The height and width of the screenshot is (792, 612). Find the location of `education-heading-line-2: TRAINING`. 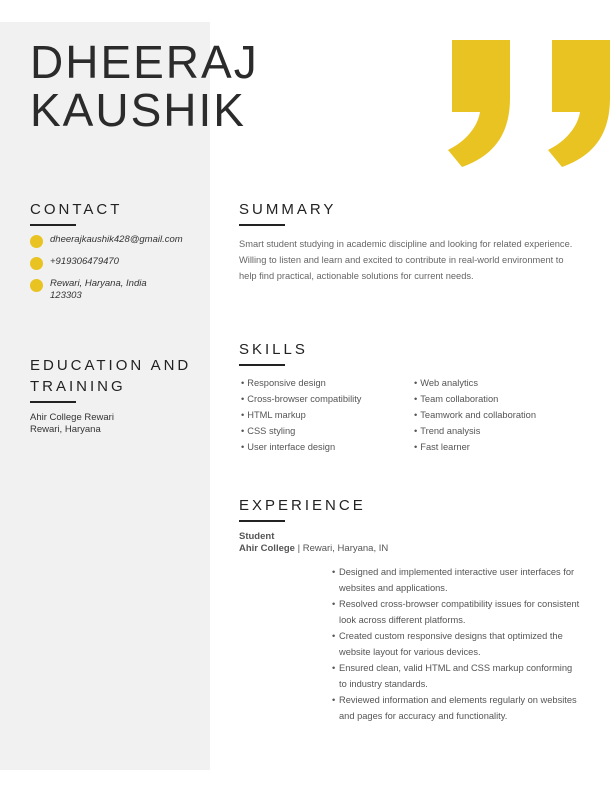

education-heading-line-2: TRAINING is located at coordinates (78, 386).